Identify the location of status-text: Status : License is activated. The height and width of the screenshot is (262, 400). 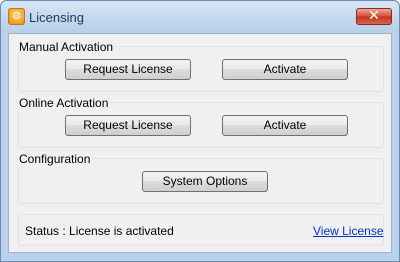
(99, 231).